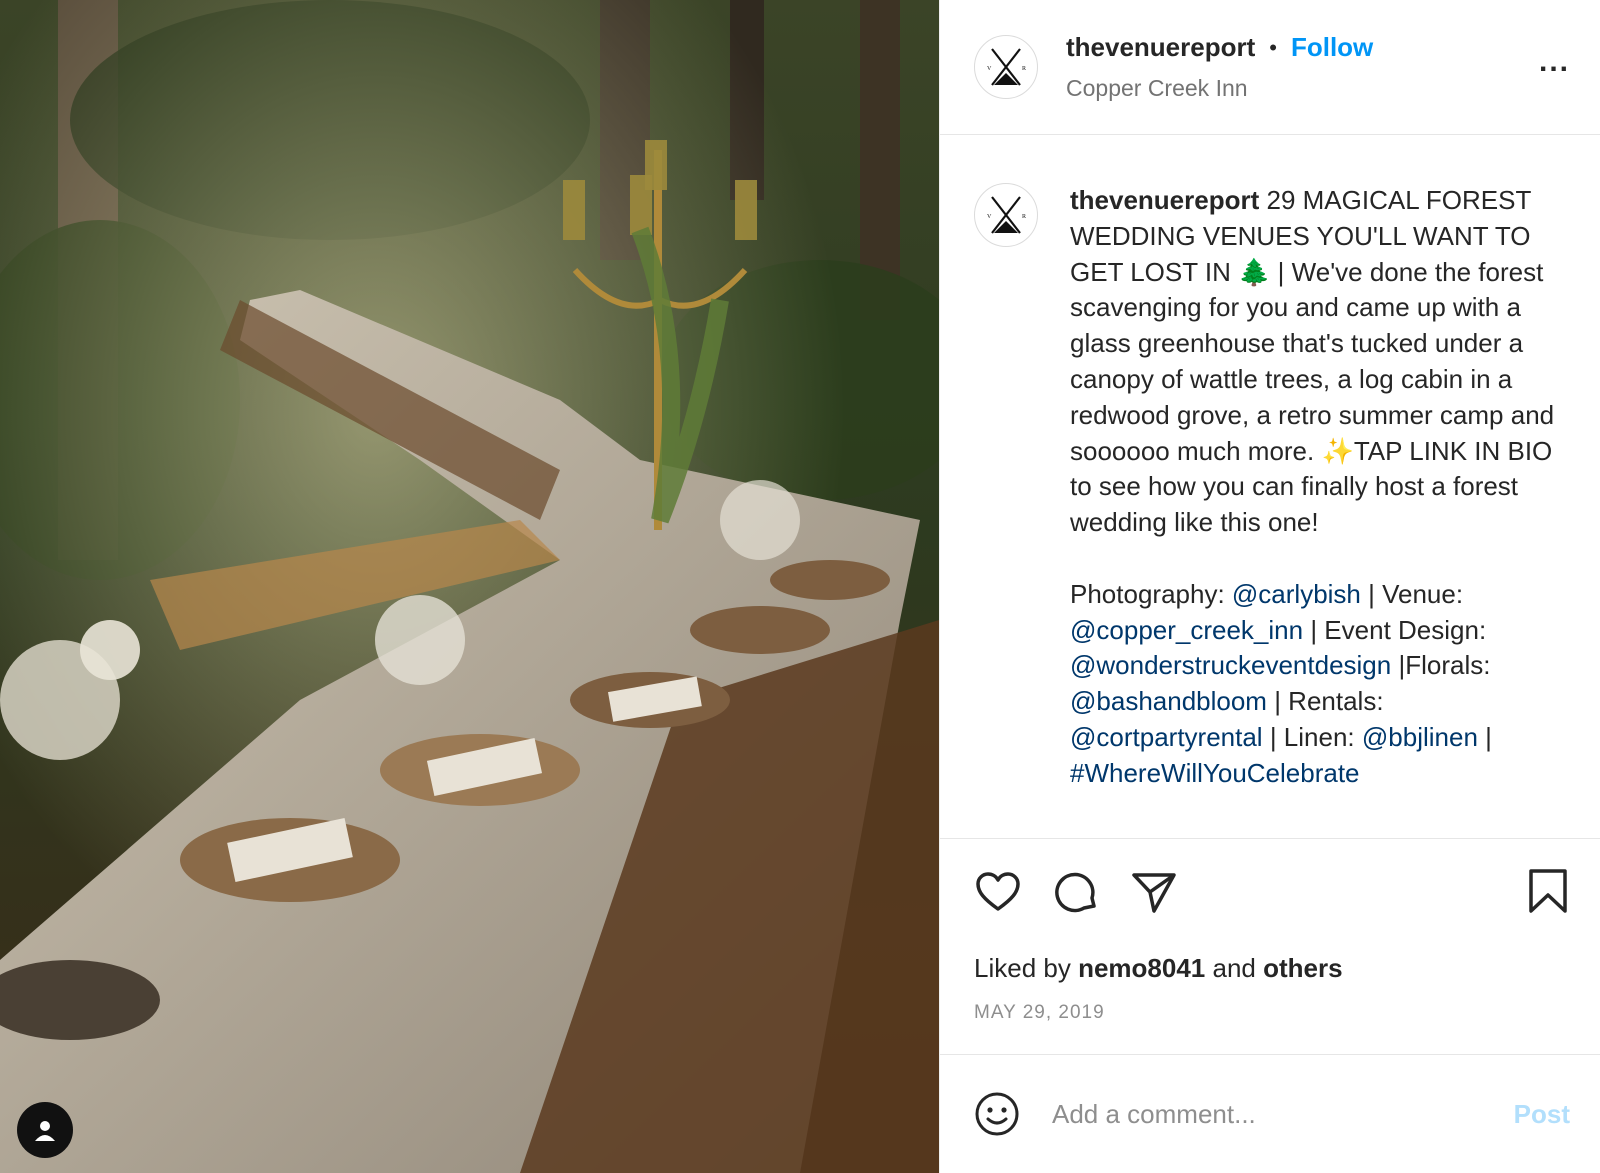  I want to click on heart-icon, so click(998, 891).